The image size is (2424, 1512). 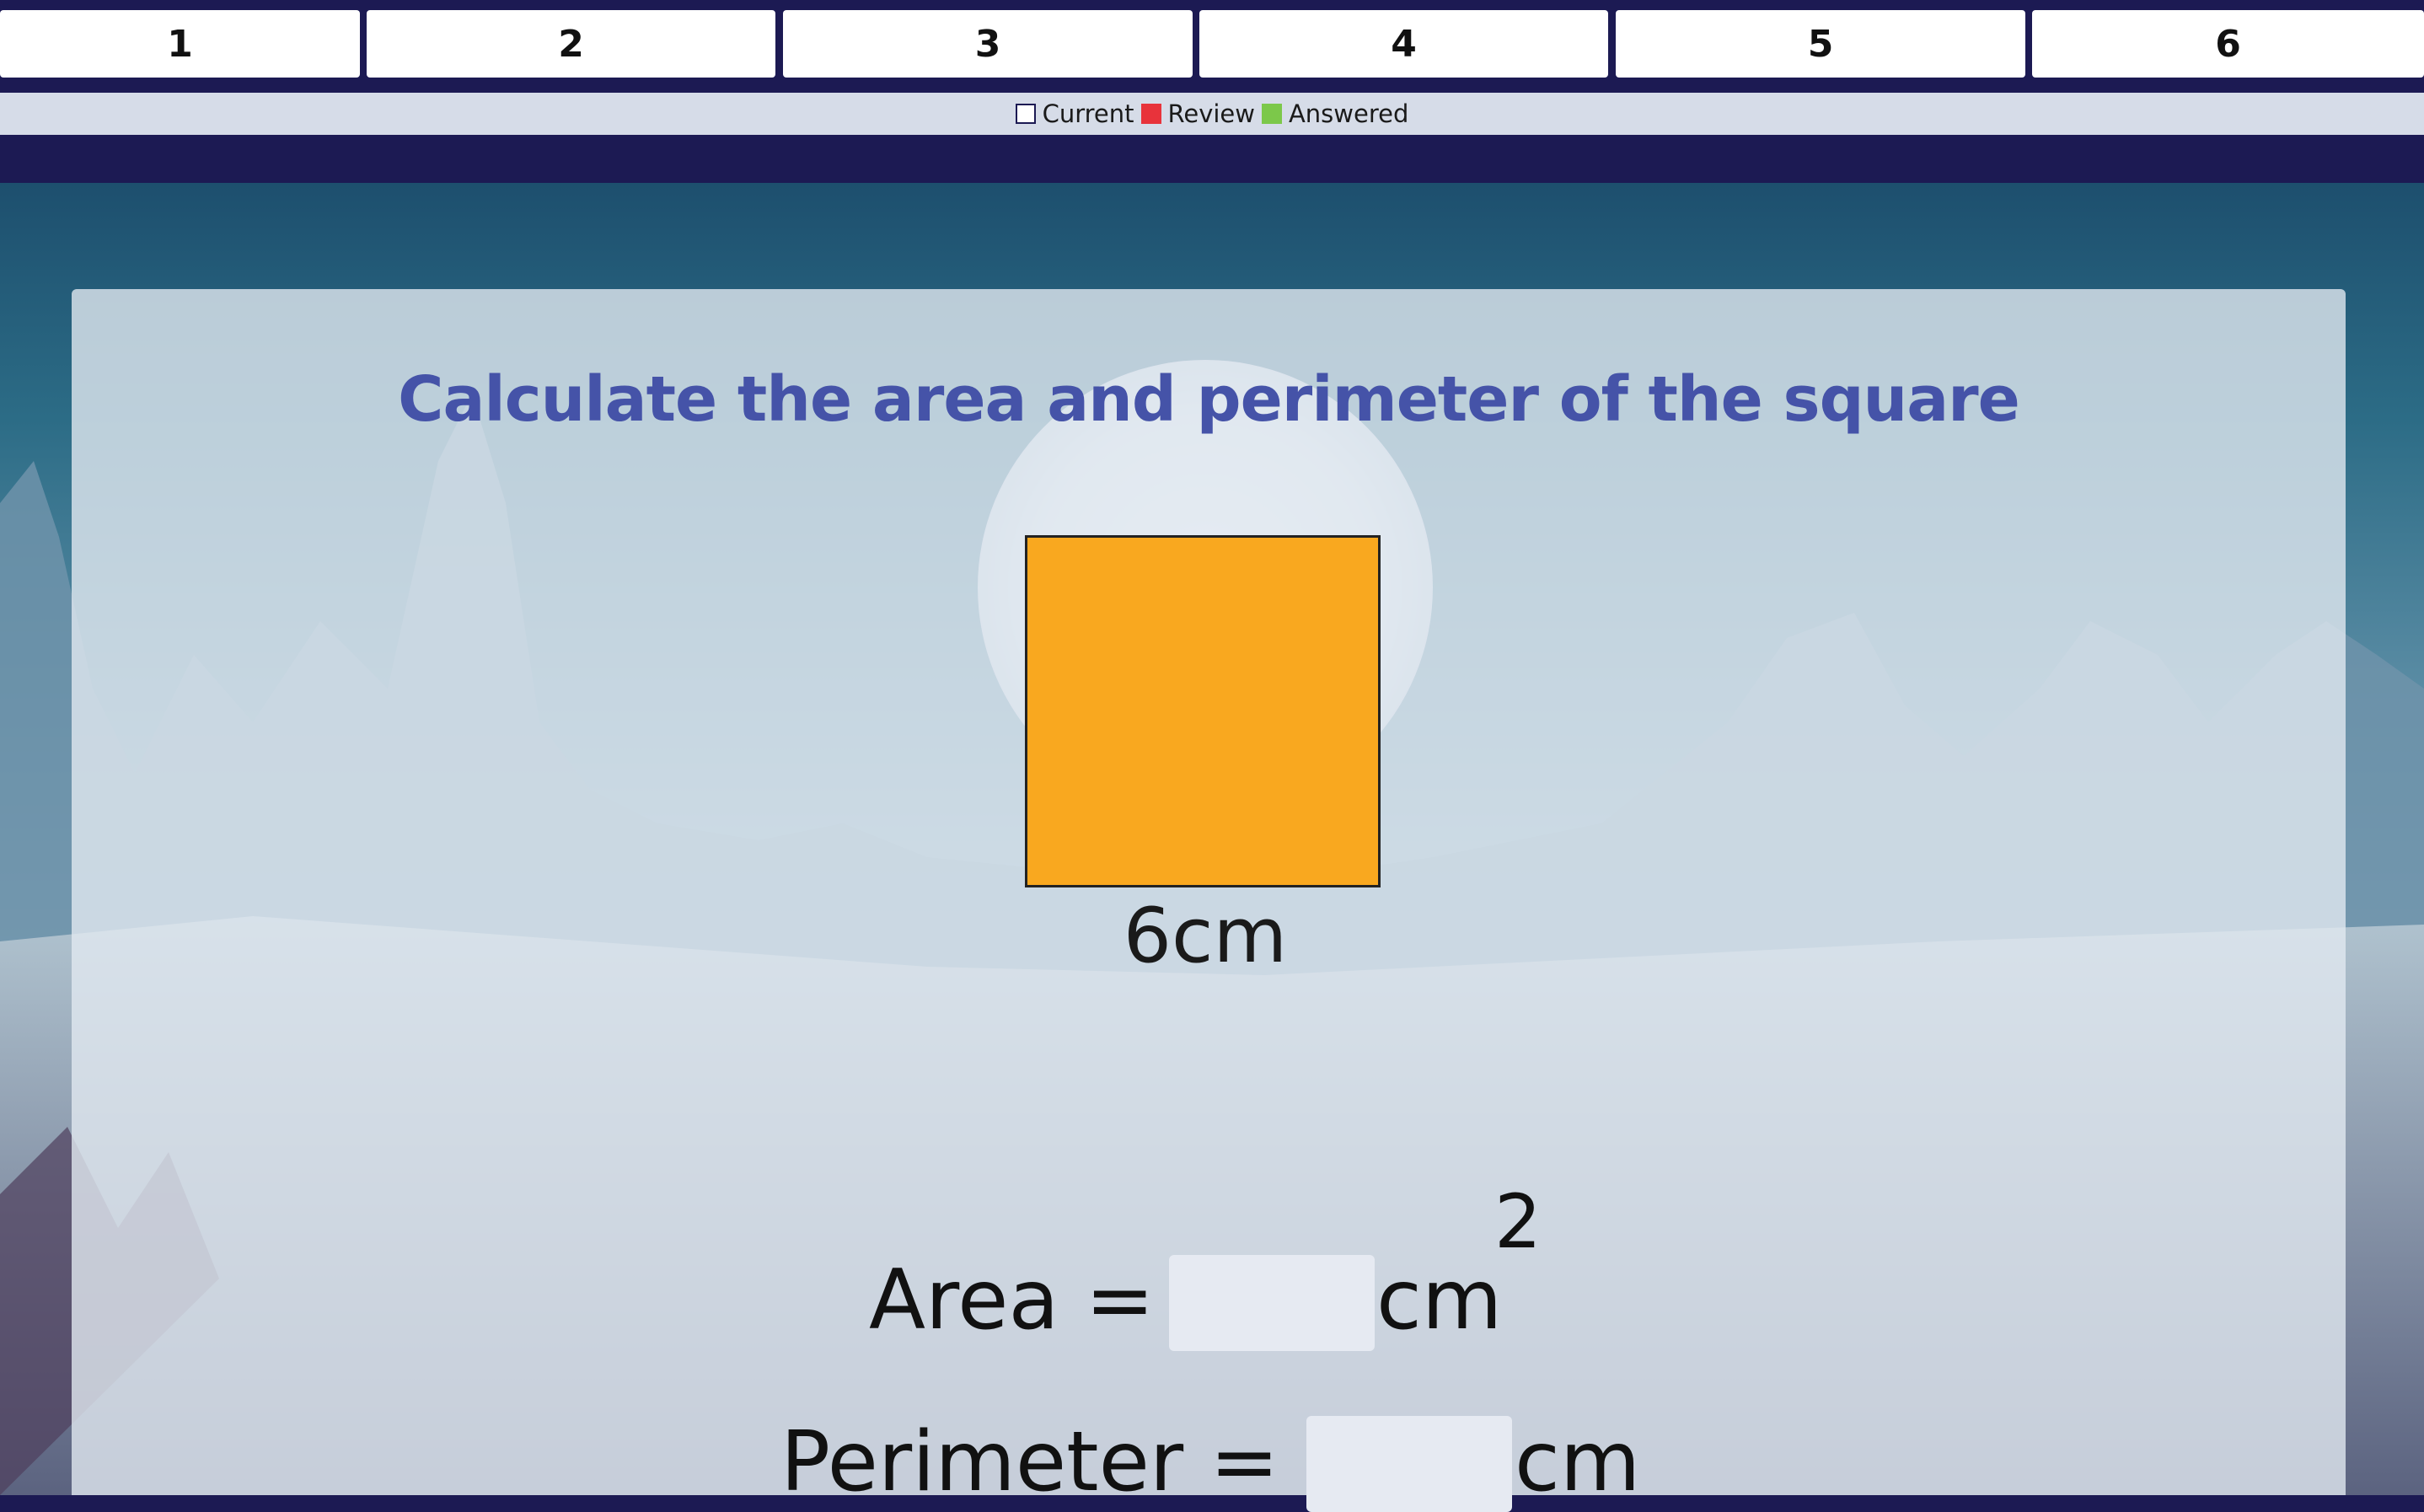 I want to click on area-input, so click(x=1272, y=1303).